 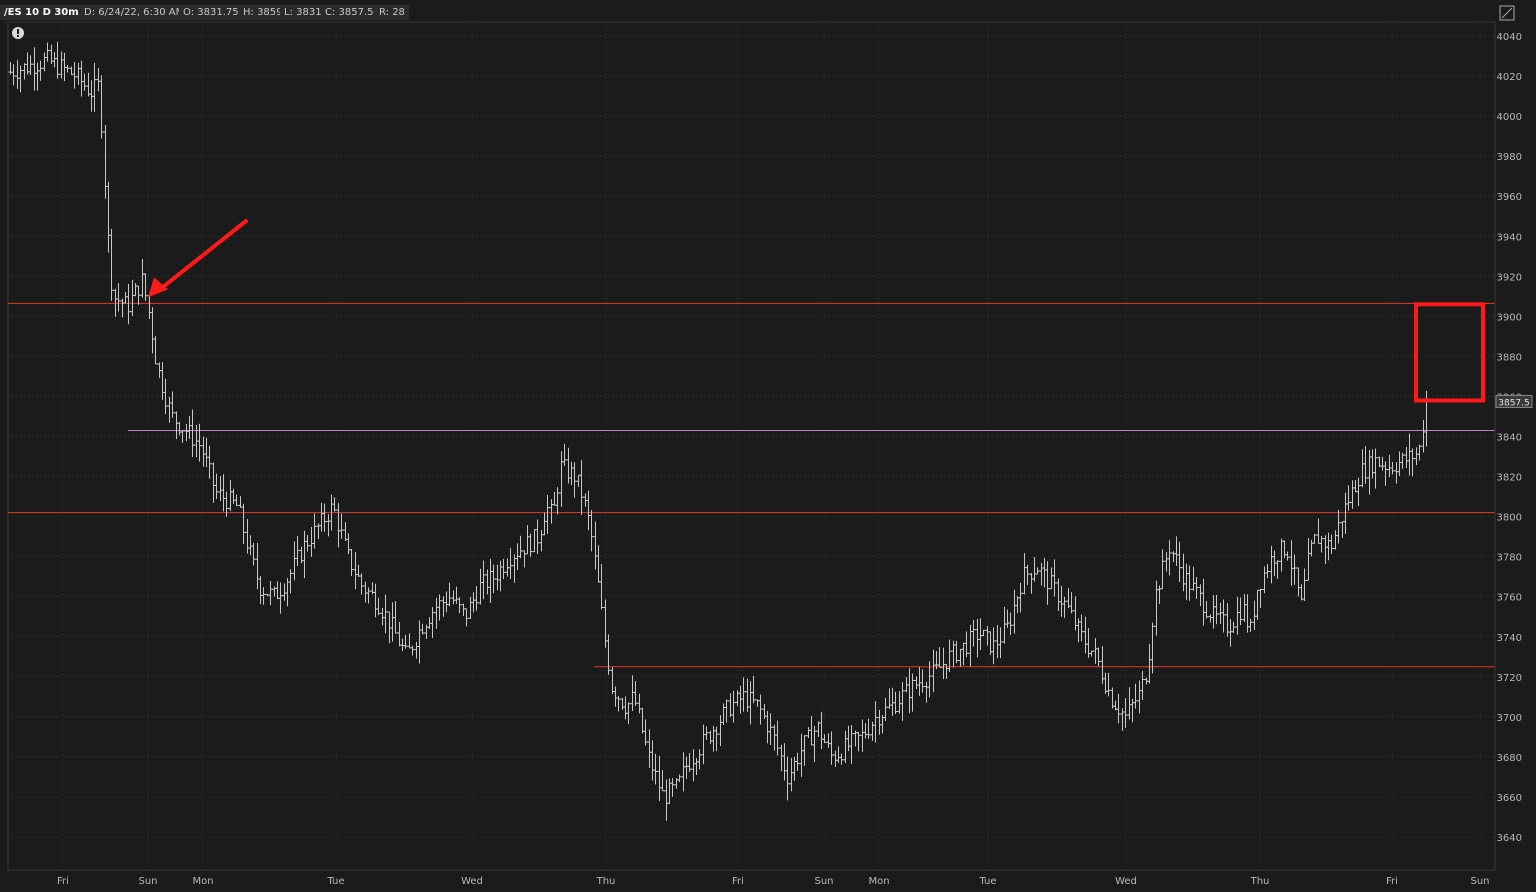 I want to click on price-tick-label: 3680, so click(x=1509, y=758).